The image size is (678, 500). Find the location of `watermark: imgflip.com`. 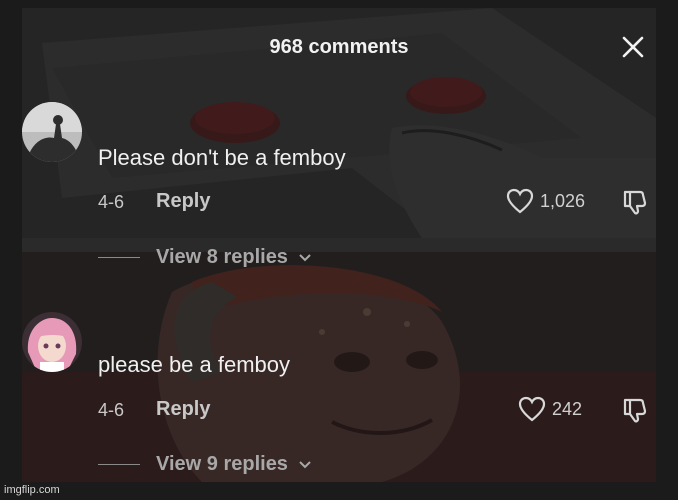

watermark: imgflip.com is located at coordinates (32, 490).